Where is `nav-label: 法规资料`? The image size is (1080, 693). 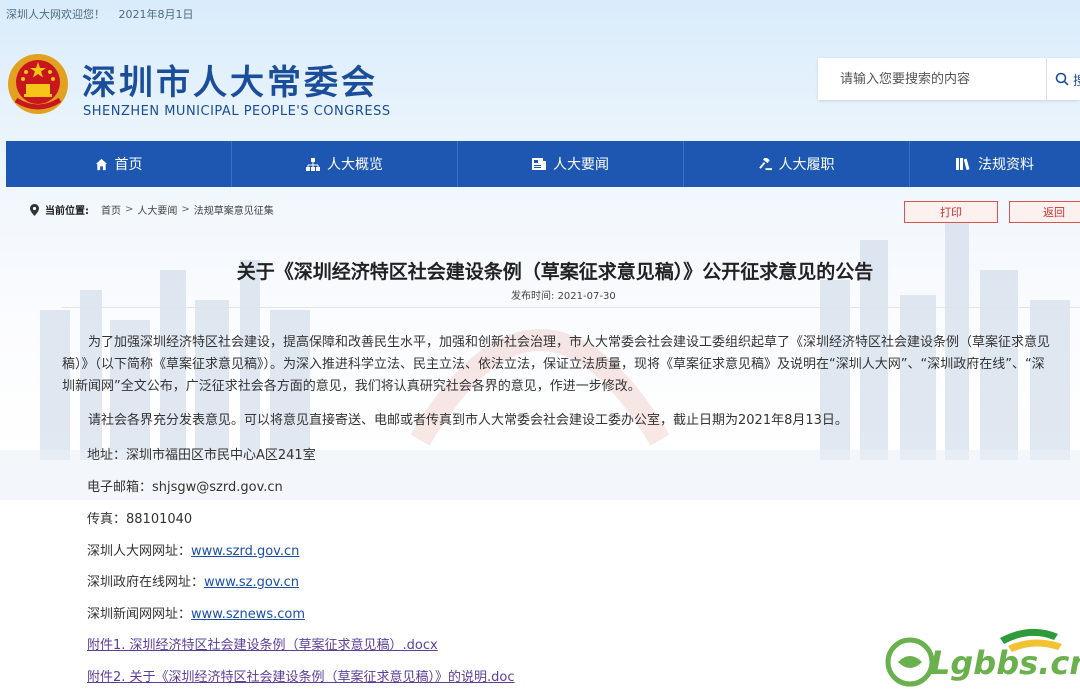
nav-label: 法规资料 is located at coordinates (1006, 165).